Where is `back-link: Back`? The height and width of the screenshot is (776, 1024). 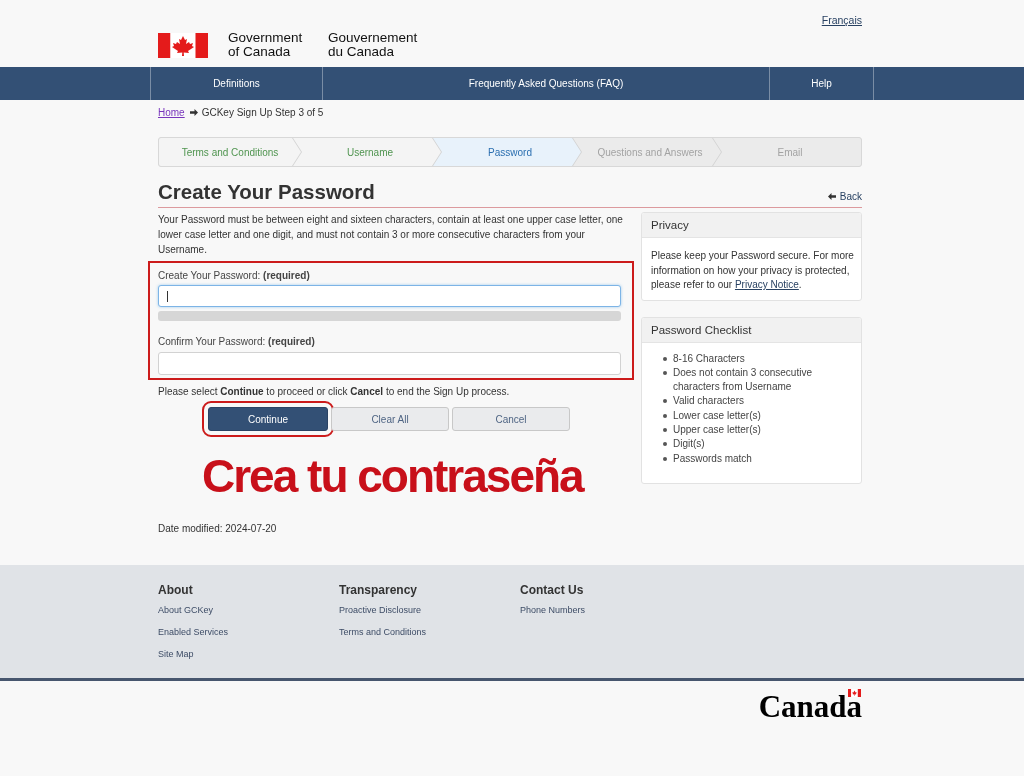
back-link: Back is located at coordinates (844, 196).